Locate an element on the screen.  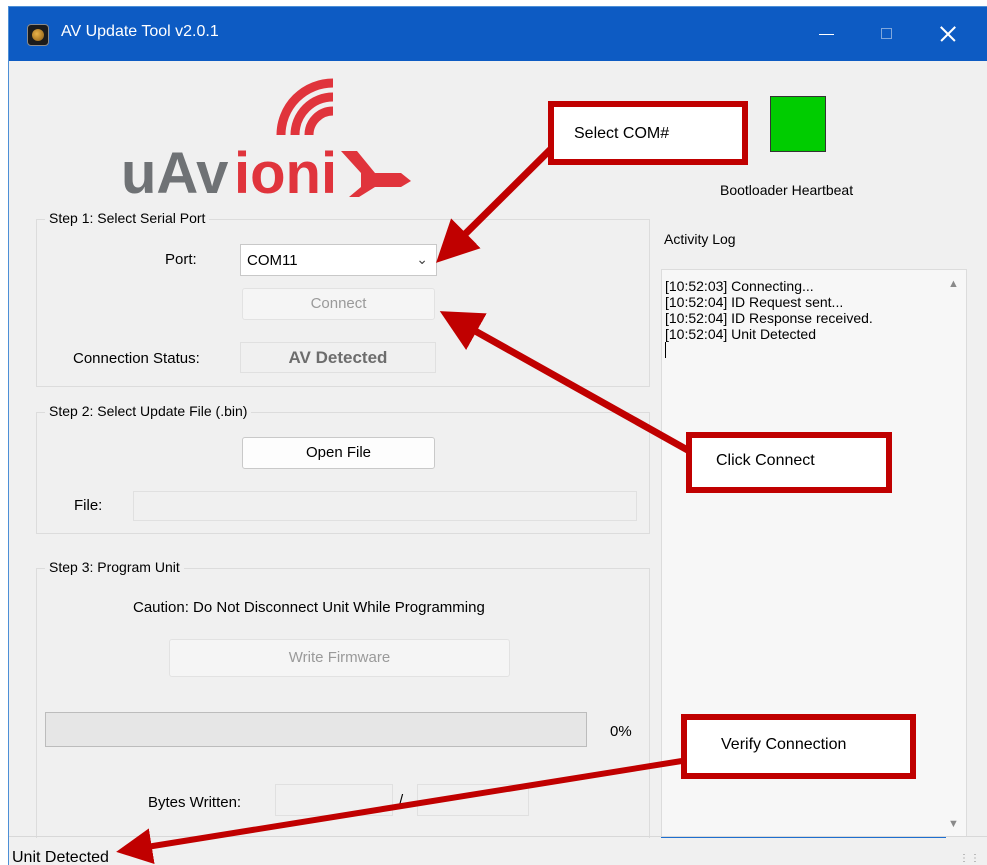
callout-select-com-text: Select COM# is located at coordinates (622, 133).